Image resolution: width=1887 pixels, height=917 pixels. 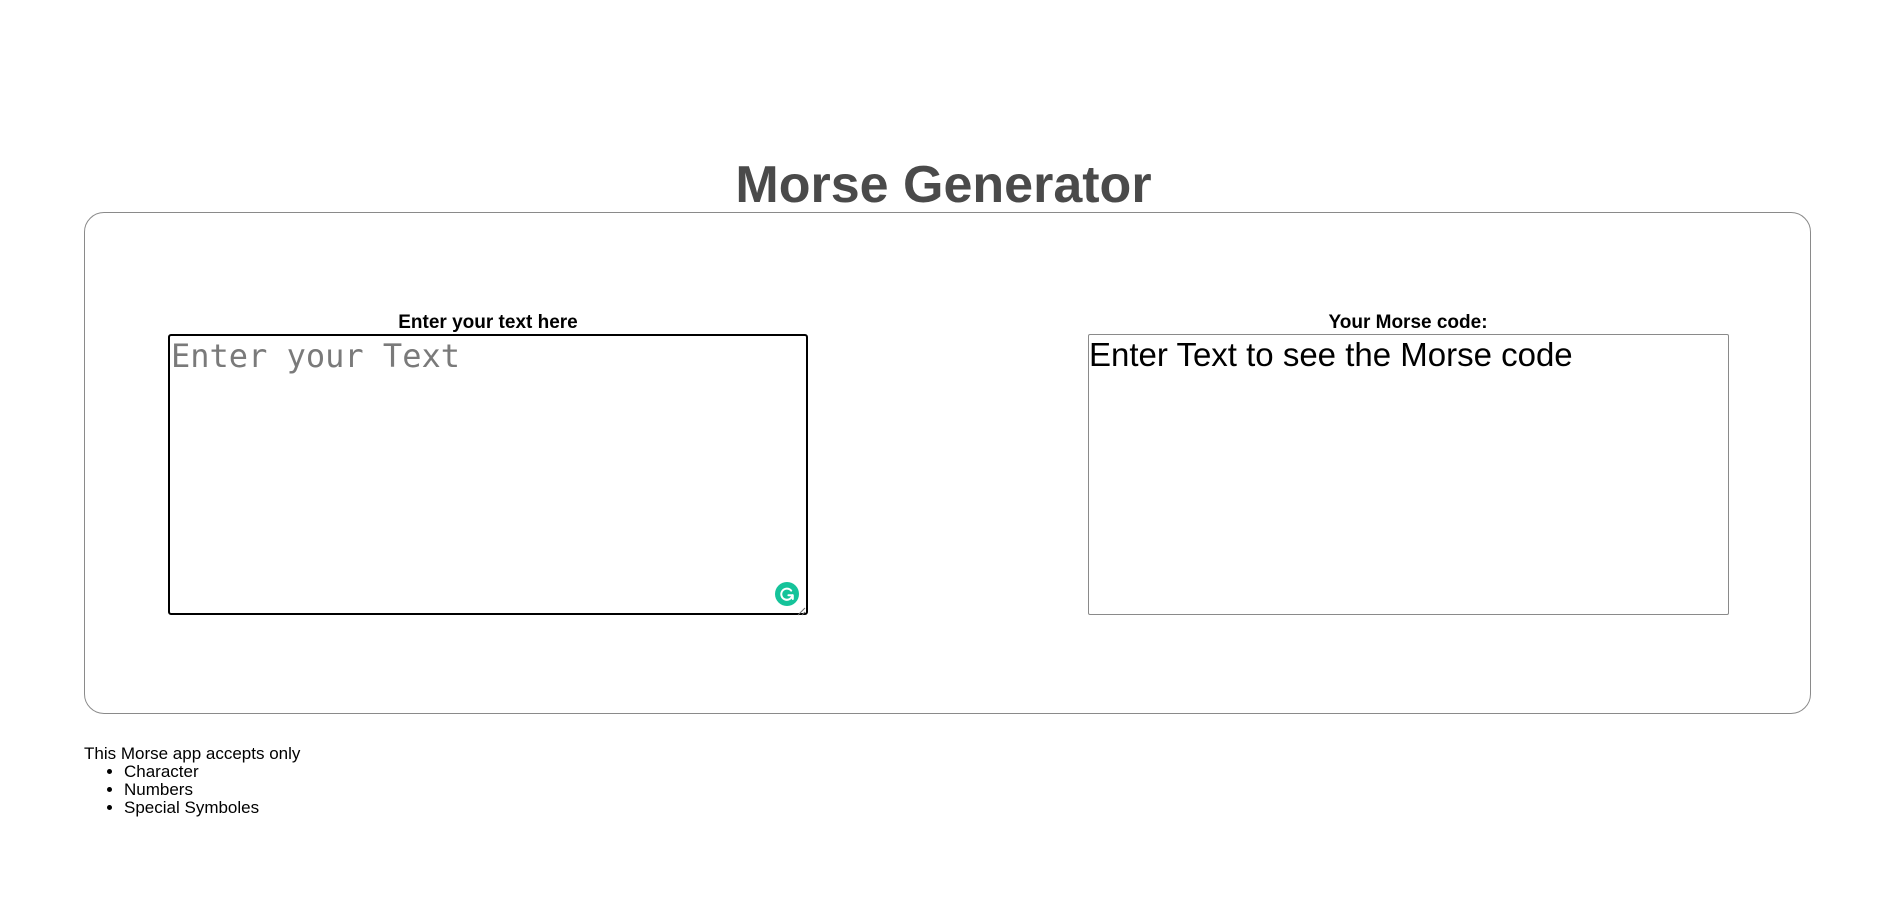 I want to click on page-title: Morse Generator, so click(x=943, y=185).